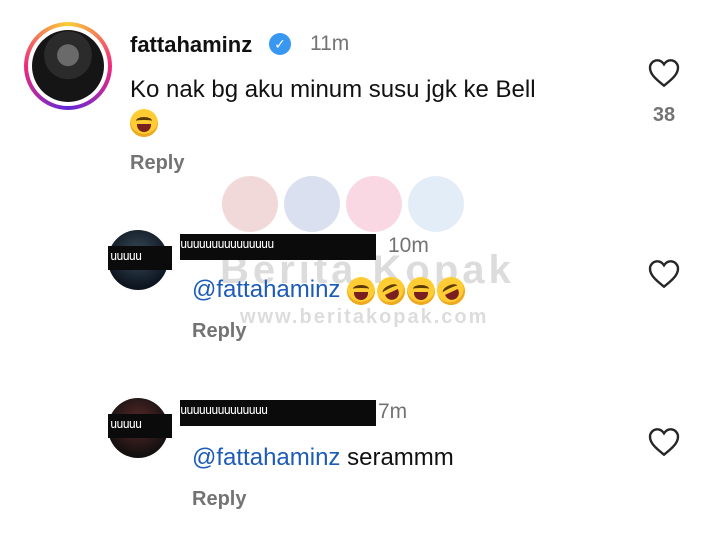 Image resolution: width=720 pixels, height=542 pixels. Describe the element at coordinates (219, 499) in the screenshot. I see `reply-button: Reply` at that location.